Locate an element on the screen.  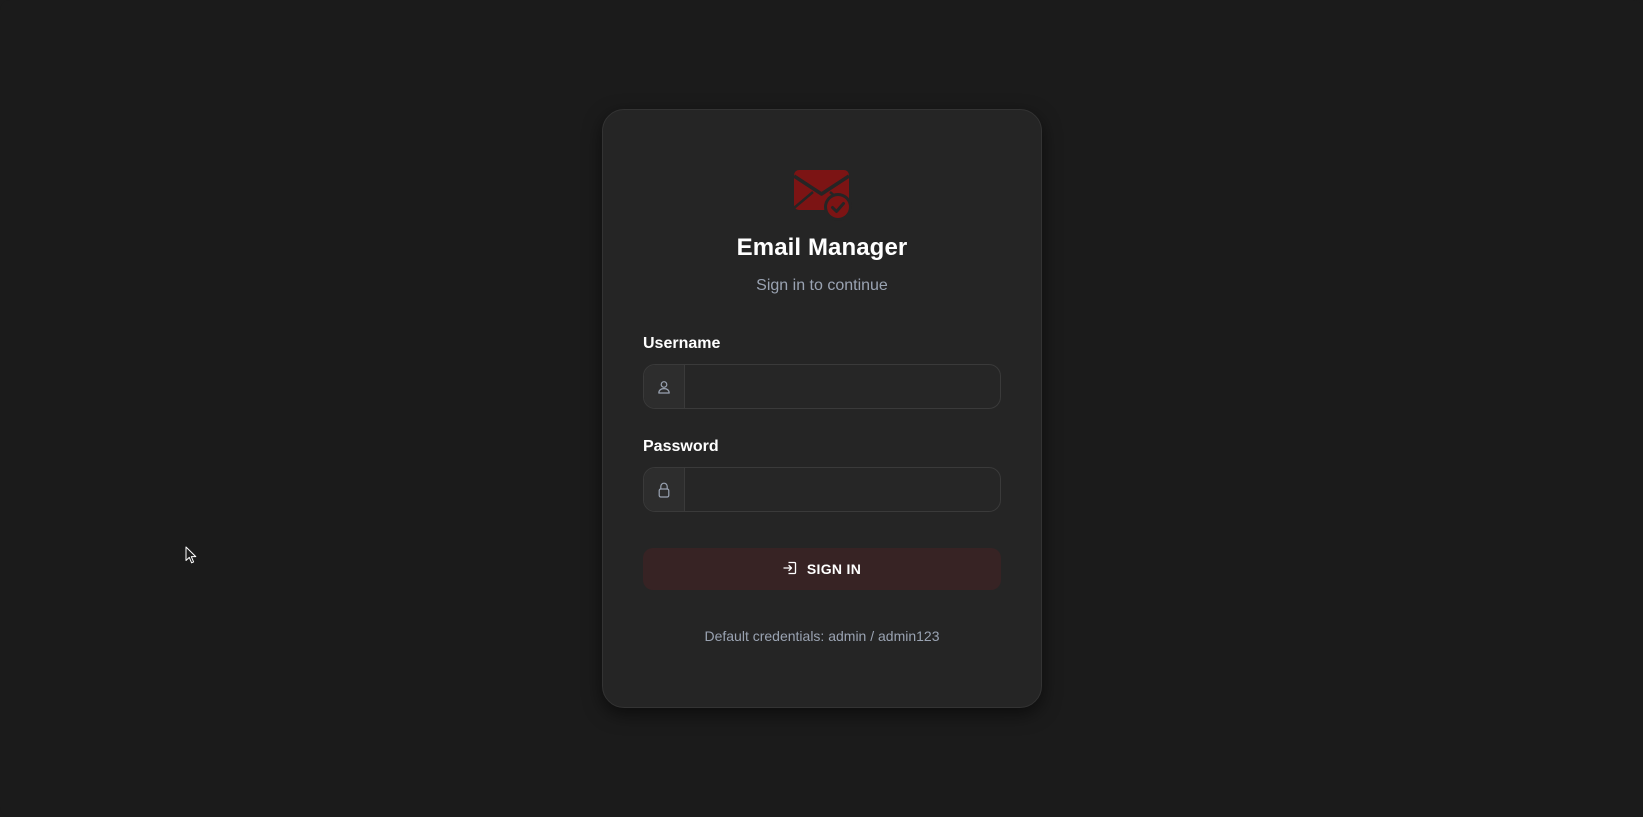
user-icon is located at coordinates (664, 386).